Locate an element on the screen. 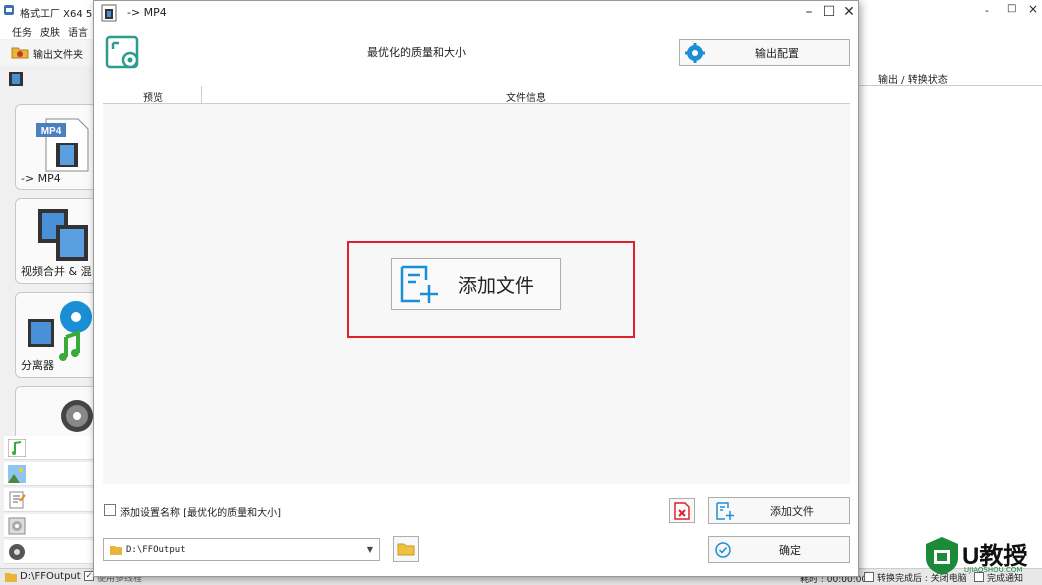 The height and width of the screenshot is (585, 1042). document-icon is located at coordinates (17, 500).